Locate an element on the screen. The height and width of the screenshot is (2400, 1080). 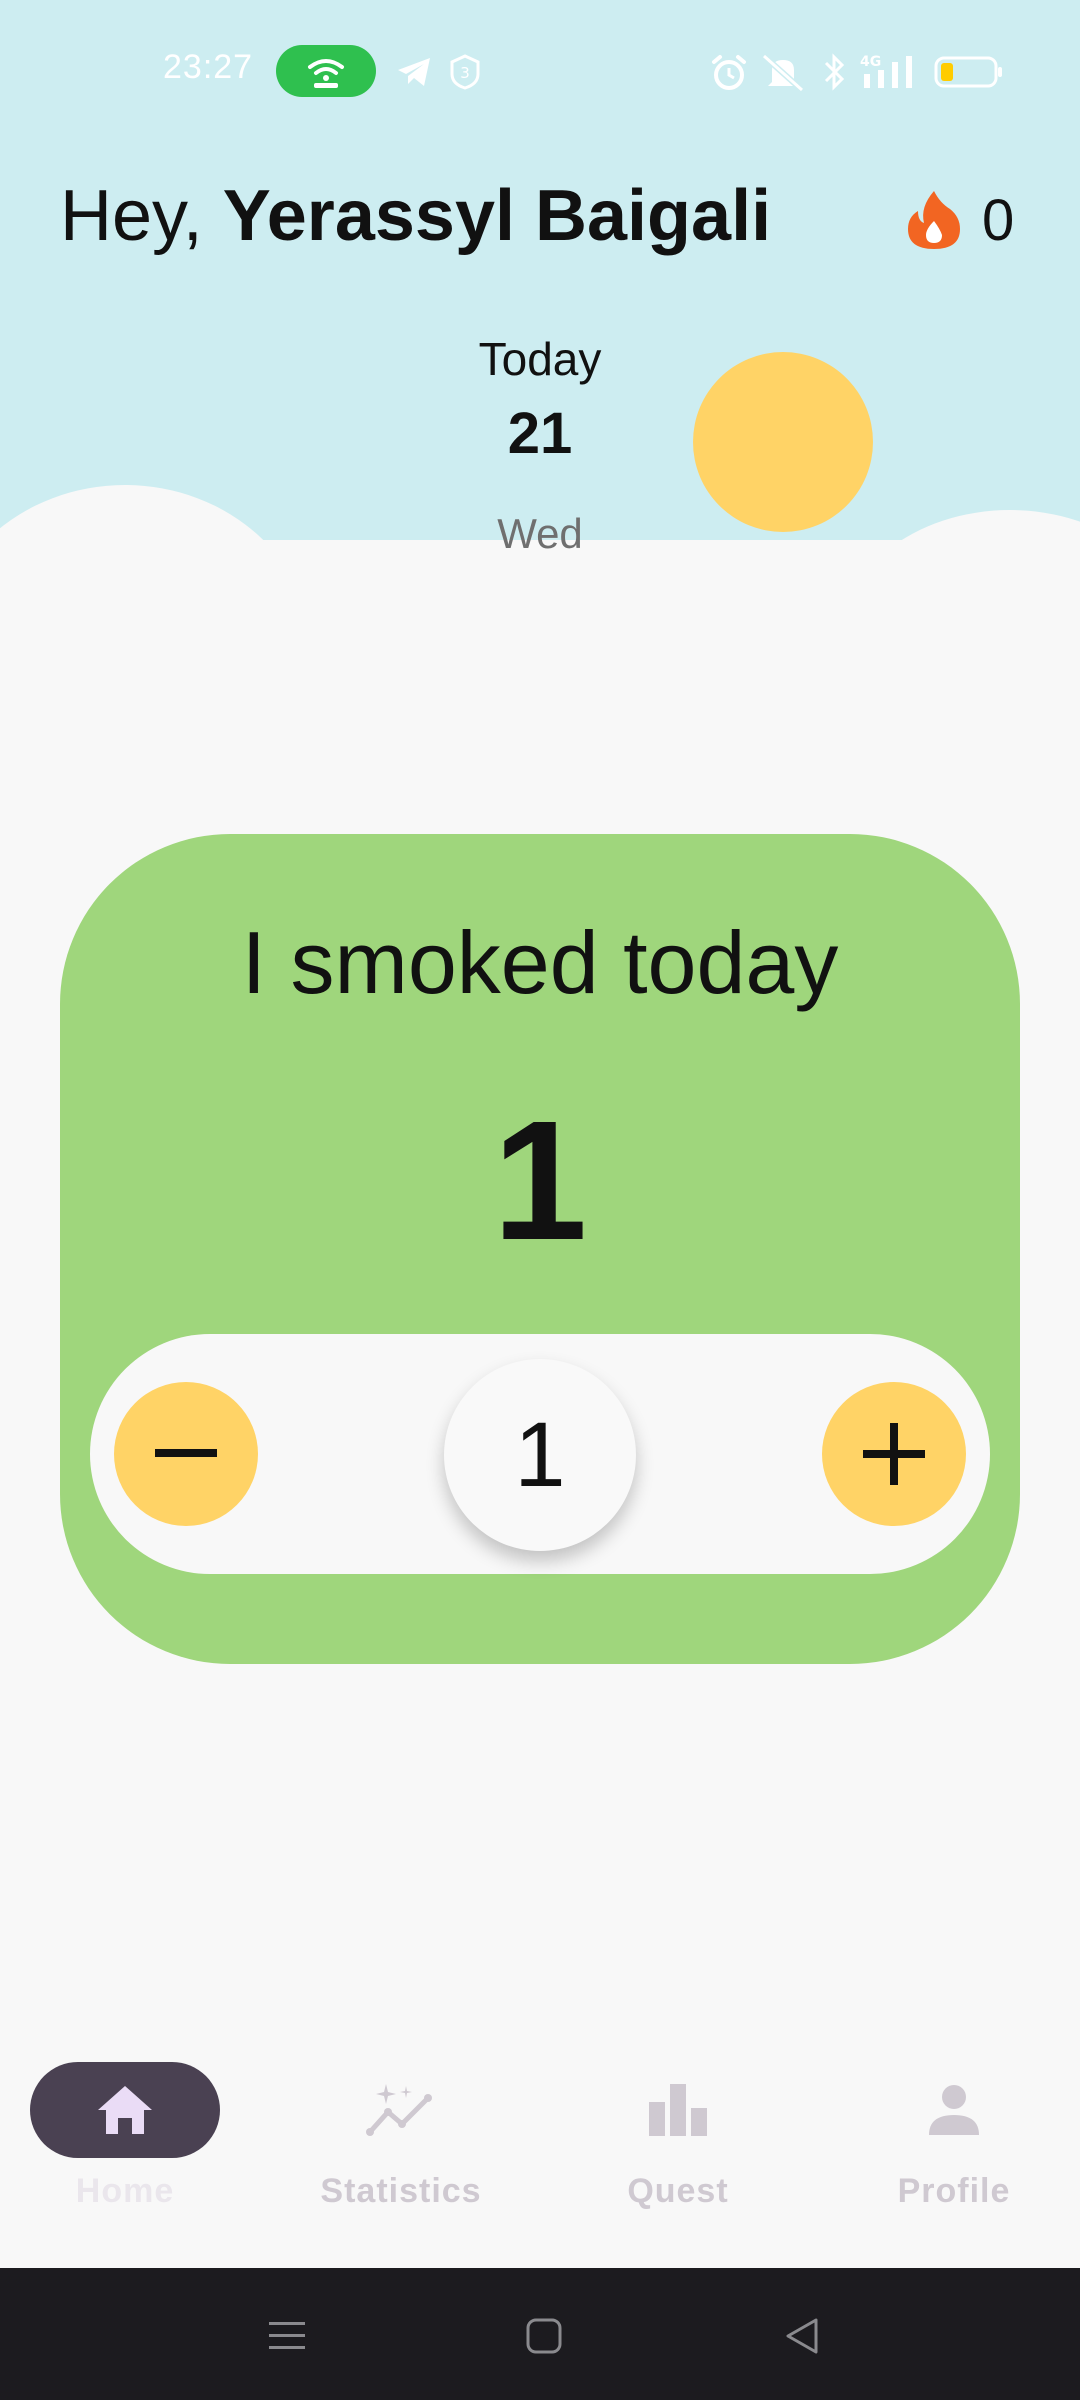
nav-pill-statistics is located at coordinates (401, 2110).